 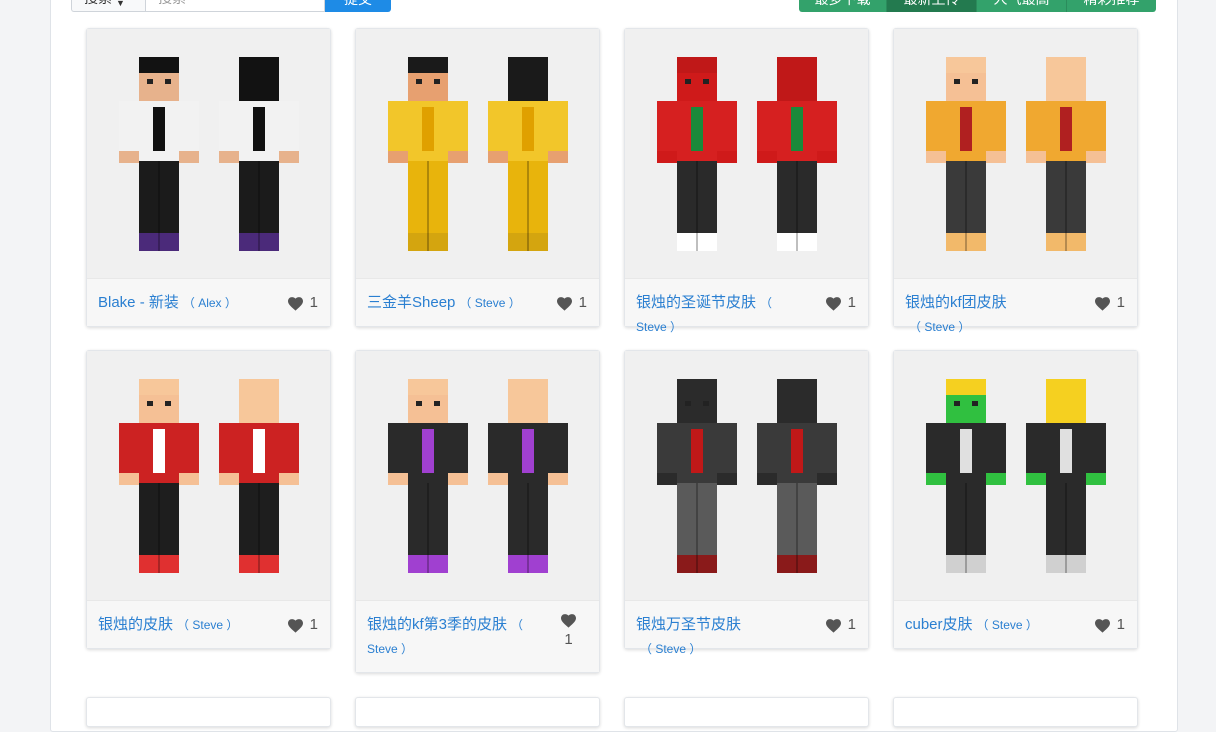 I want to click on skin-title-link: Blake - 新装（ Alex ）, so click(x=180, y=303).